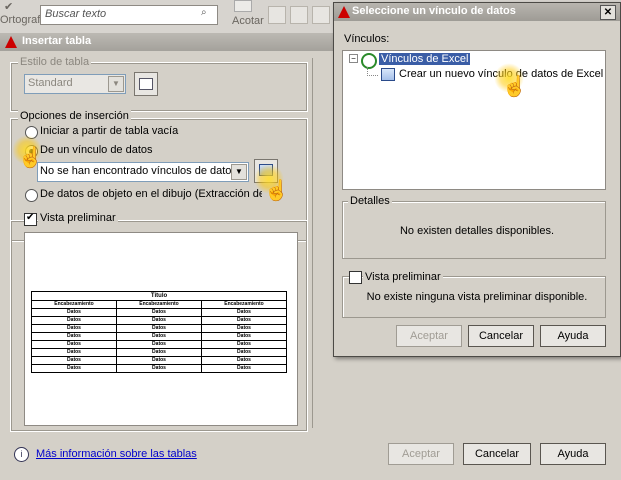  Describe the element at coordinates (501, 336) in the screenshot. I see `link-cancel-button: Cancelar` at that location.